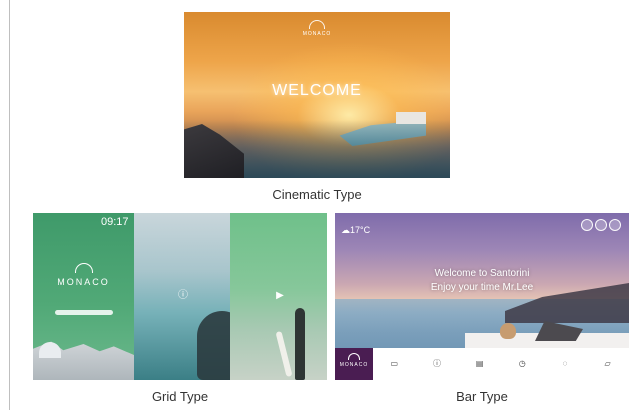  I want to click on grid-logo: MONACO, so click(83, 275).